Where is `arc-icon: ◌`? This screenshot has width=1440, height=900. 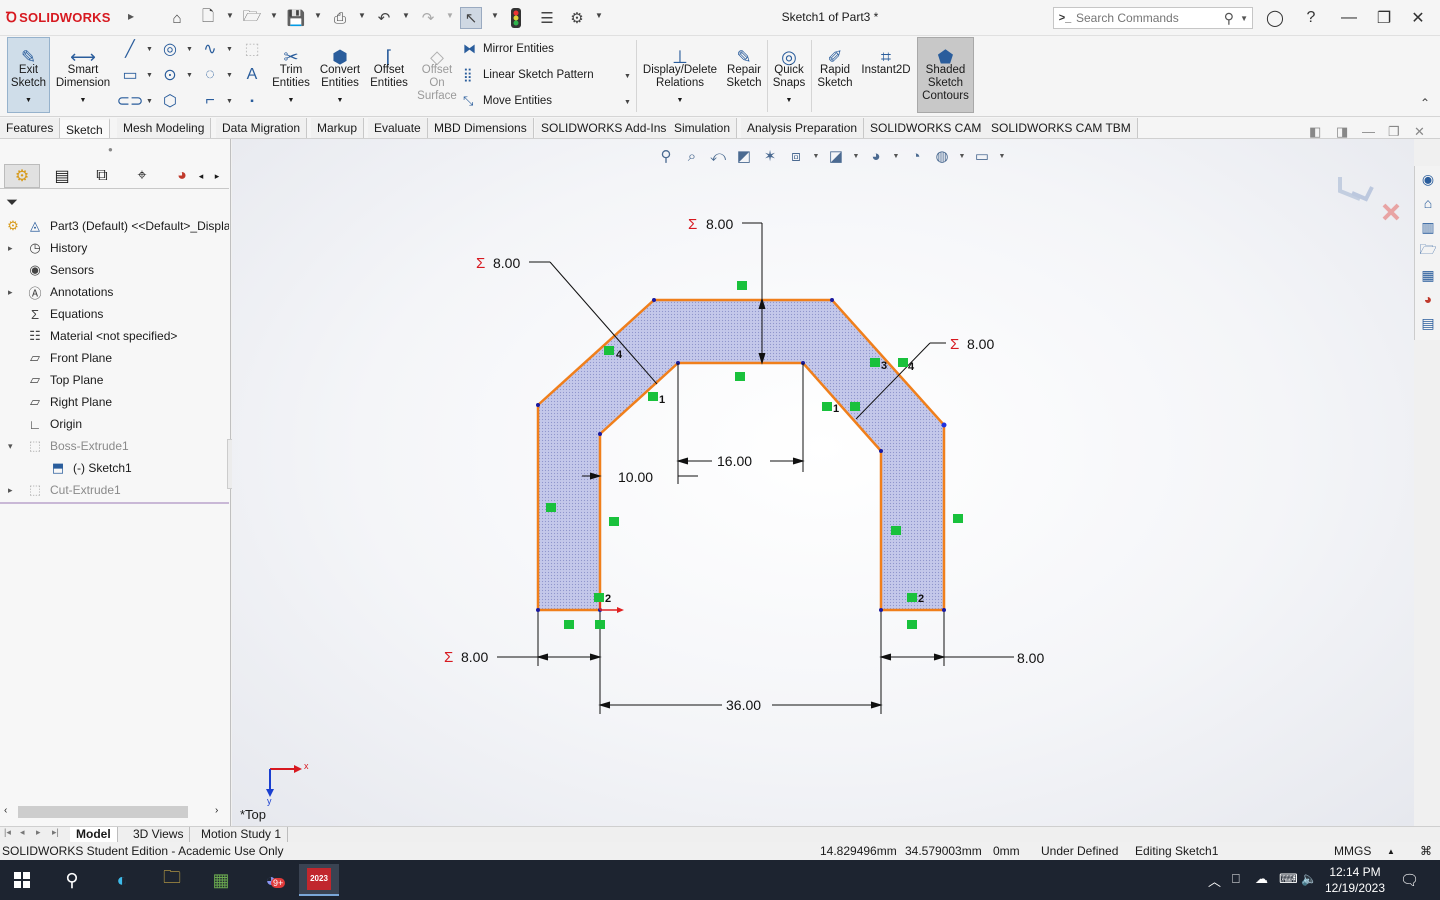
arc-icon: ◌ is located at coordinates (210, 75).